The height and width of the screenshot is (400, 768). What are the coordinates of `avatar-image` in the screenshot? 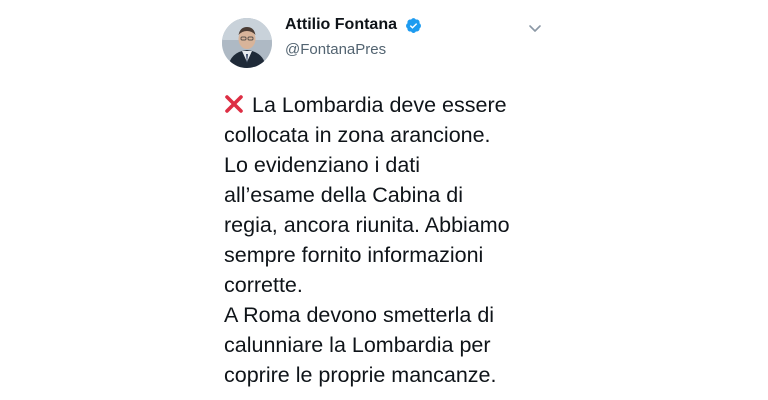 It's located at (247, 43).